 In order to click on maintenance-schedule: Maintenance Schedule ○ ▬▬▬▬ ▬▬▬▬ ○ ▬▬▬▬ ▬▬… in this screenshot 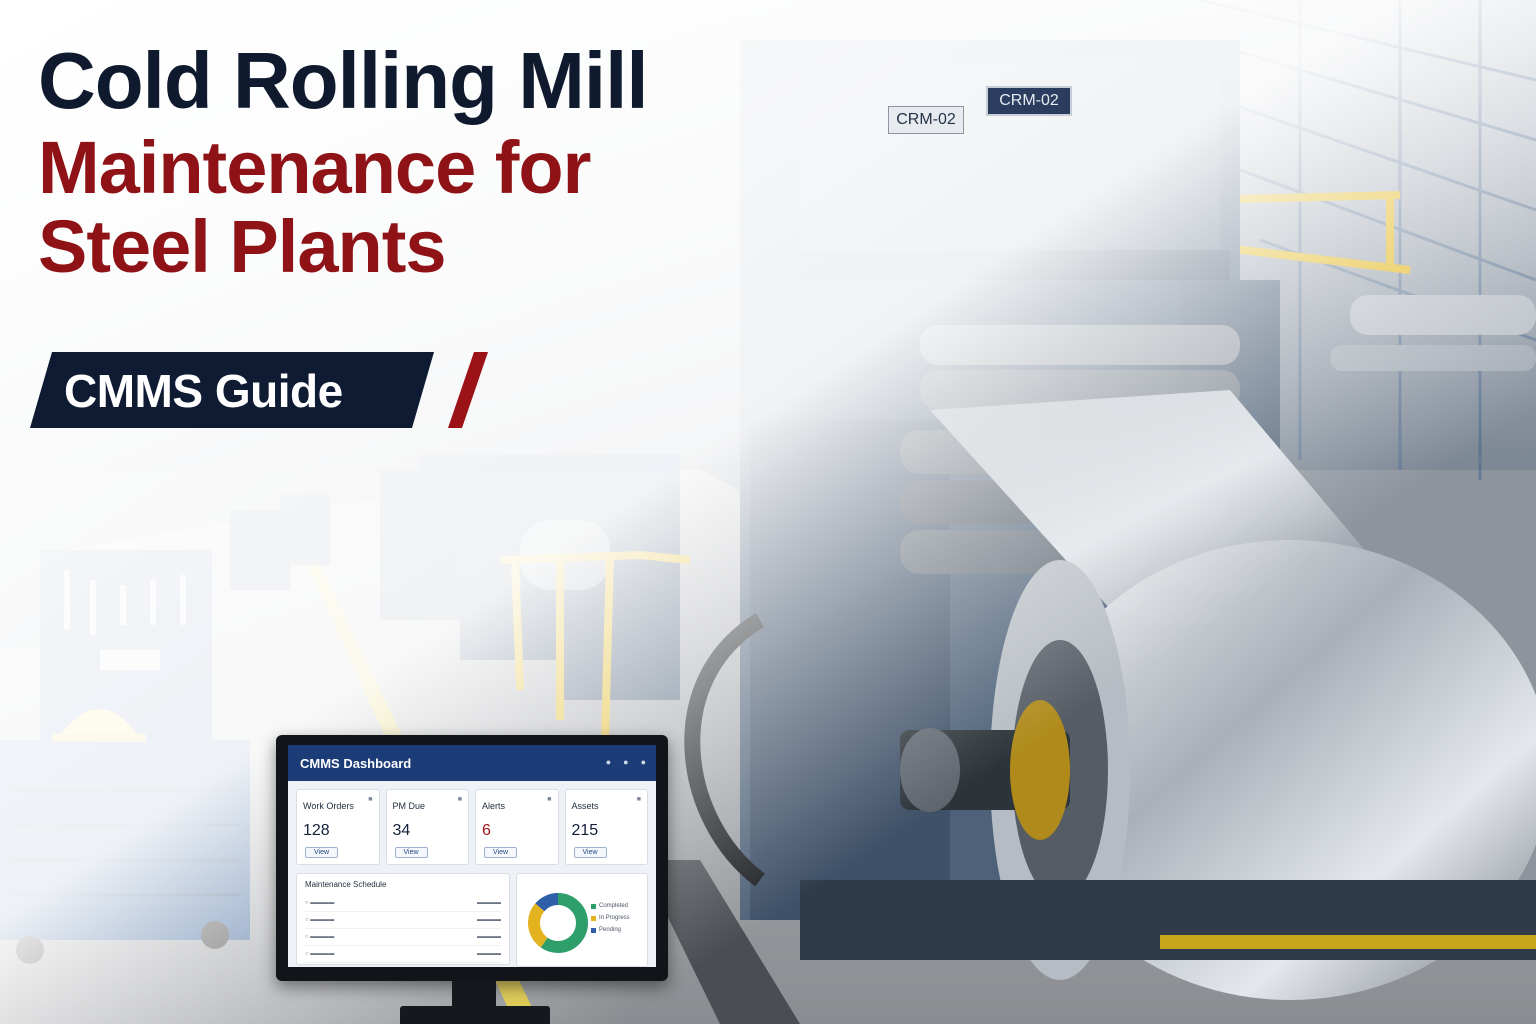, I will do `click(403, 919)`.